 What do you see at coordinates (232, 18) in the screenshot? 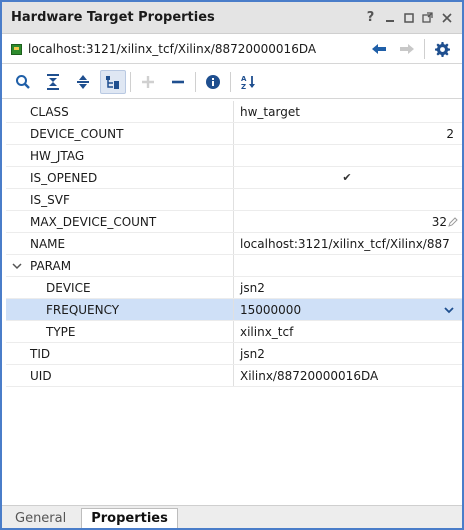
I see `title-bar: Hardware Target Properties ?` at bounding box center [232, 18].